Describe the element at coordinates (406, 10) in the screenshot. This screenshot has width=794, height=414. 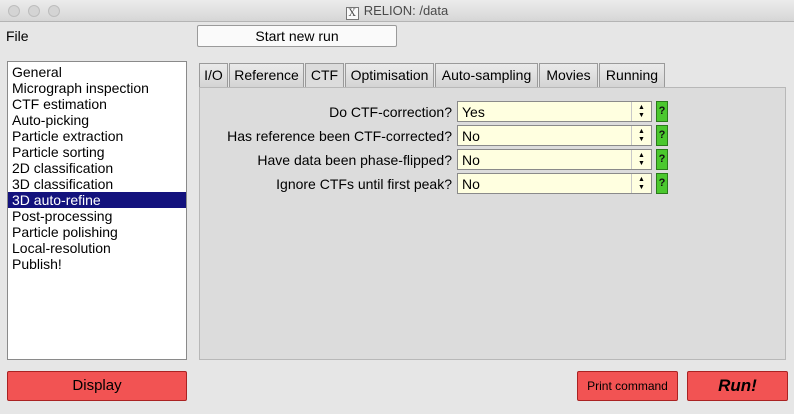
I see `window-title: RELION: /data` at that location.